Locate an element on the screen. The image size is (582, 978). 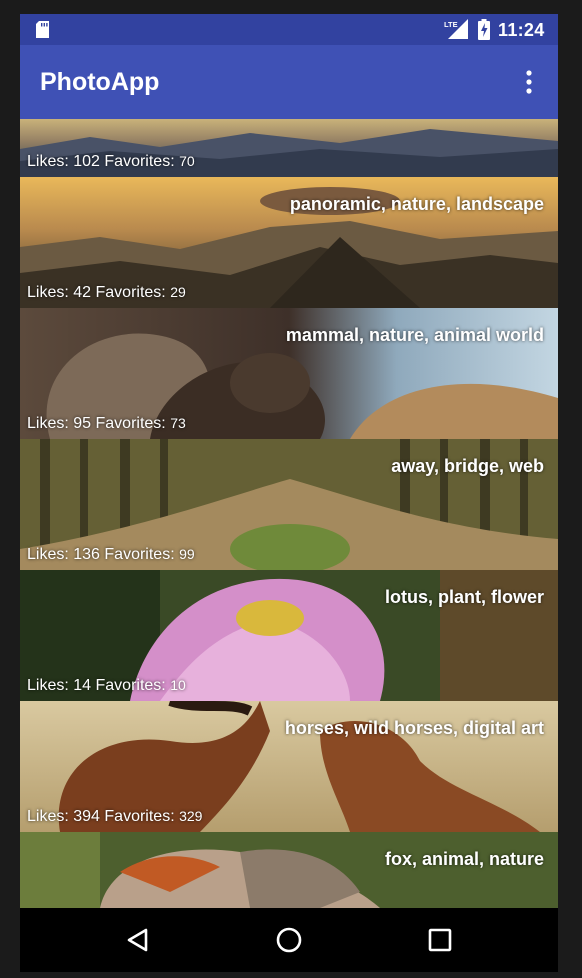
lte-signal-icon: LTE is located at coordinates (456, 29).